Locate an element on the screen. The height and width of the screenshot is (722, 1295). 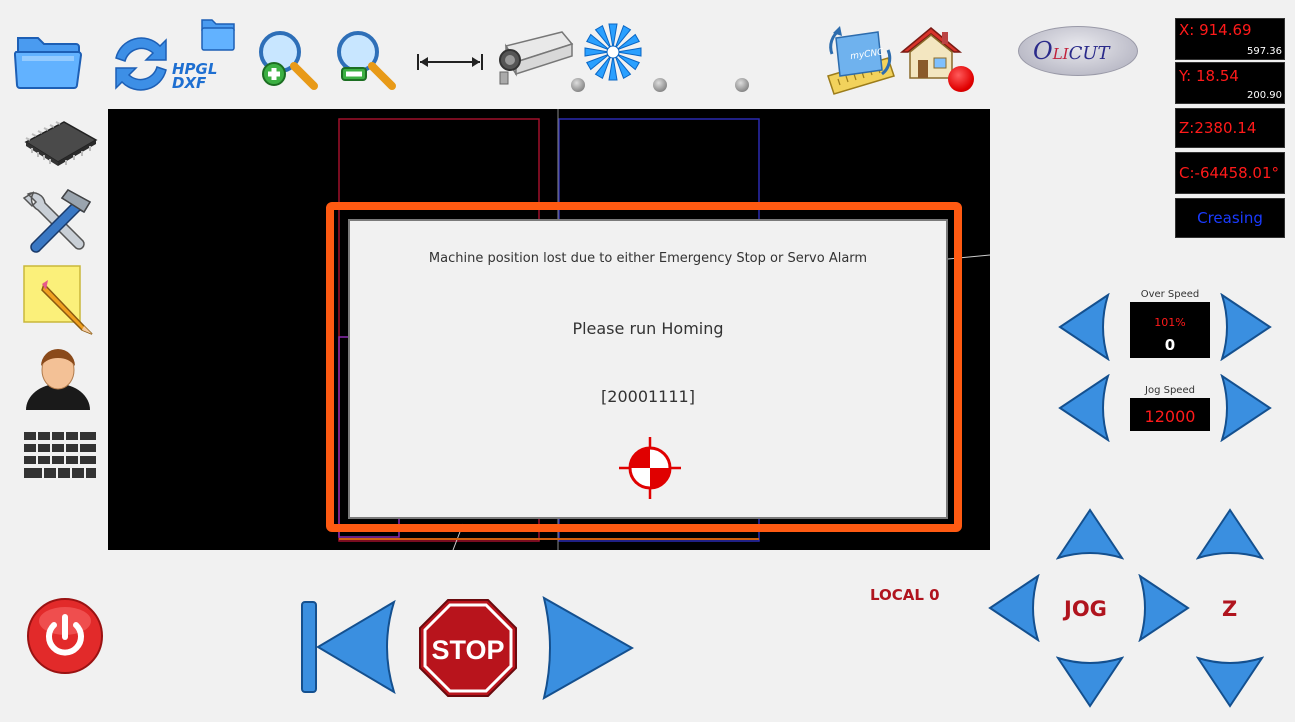
jog-y-plus-button is located at coordinates (1090, 534).